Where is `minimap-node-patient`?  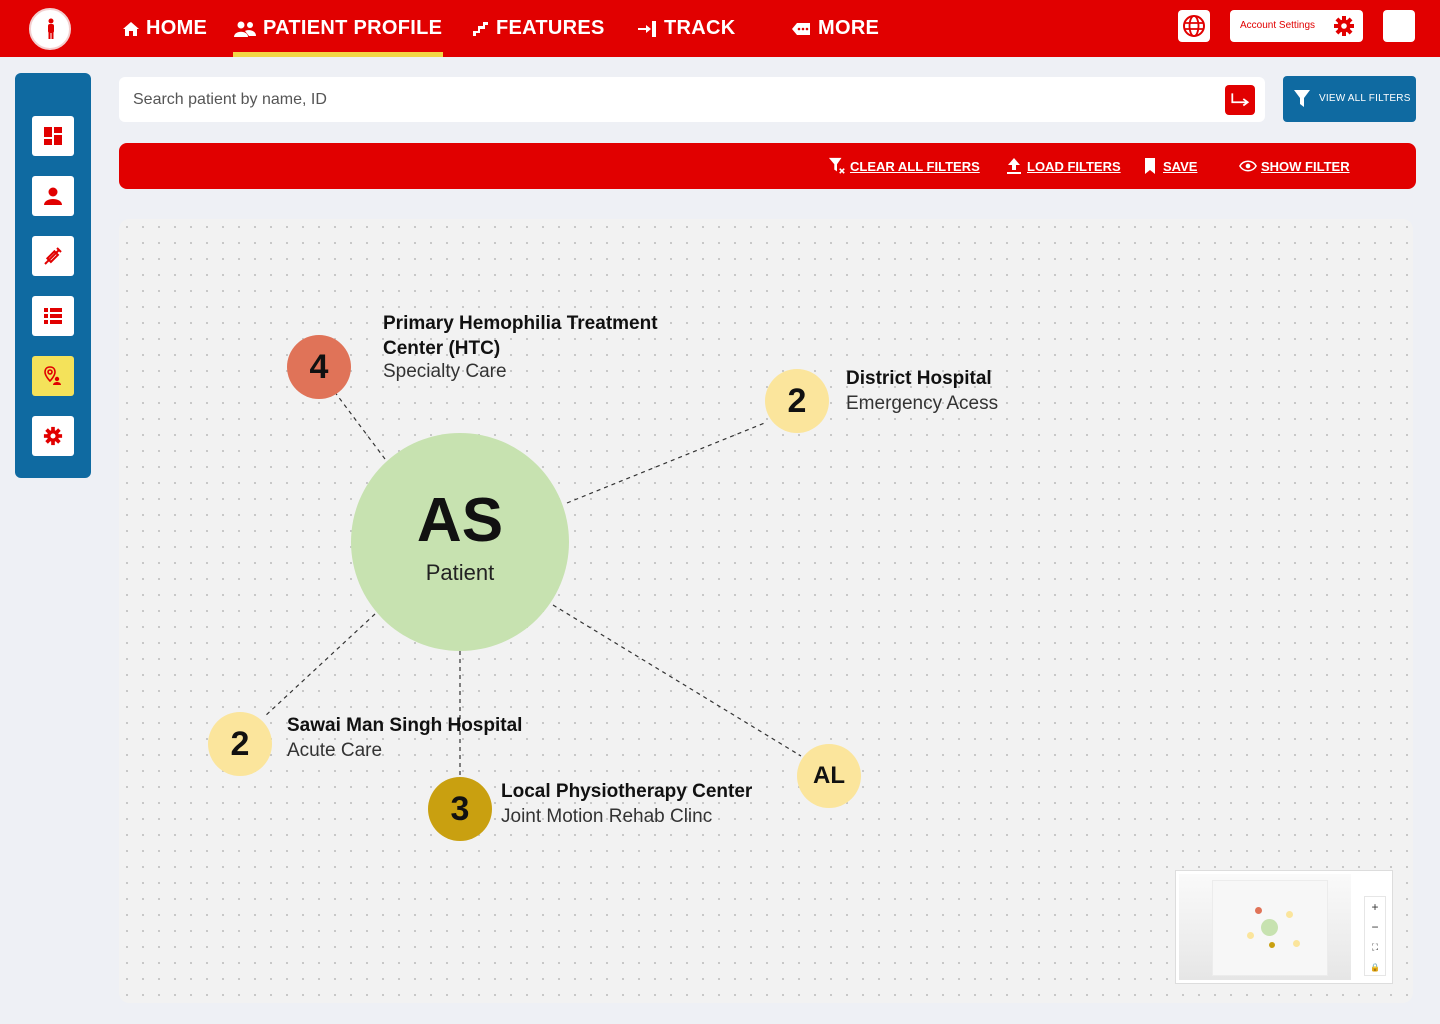 minimap-node-patient is located at coordinates (1269, 927).